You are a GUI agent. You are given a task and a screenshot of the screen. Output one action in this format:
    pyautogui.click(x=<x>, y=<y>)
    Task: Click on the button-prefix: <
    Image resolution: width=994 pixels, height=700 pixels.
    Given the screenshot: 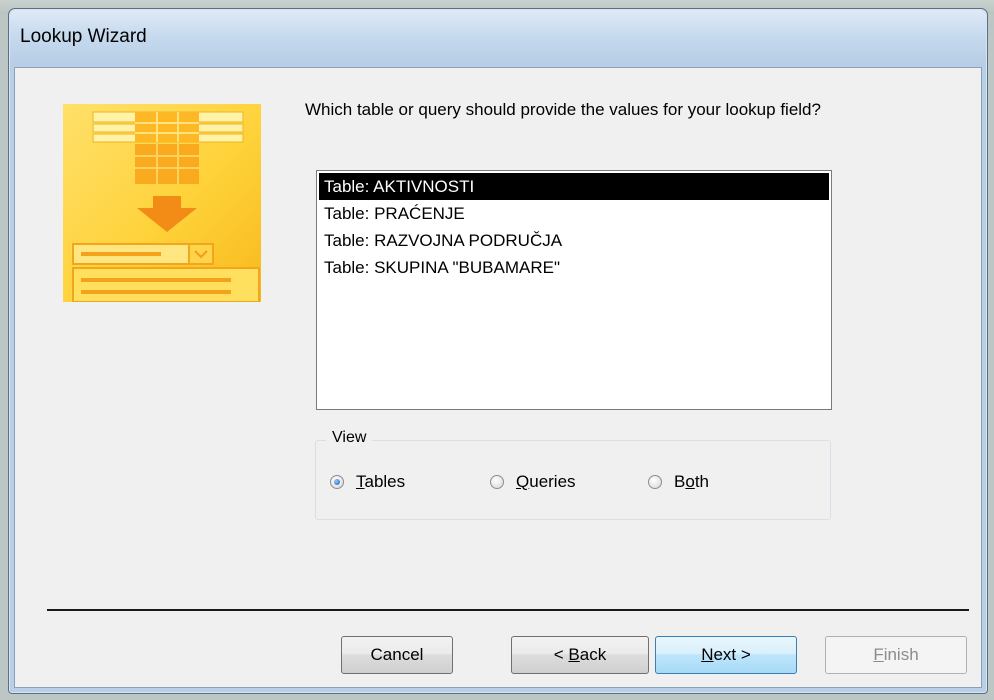 What is the action you would take?
    pyautogui.click(x=561, y=654)
    